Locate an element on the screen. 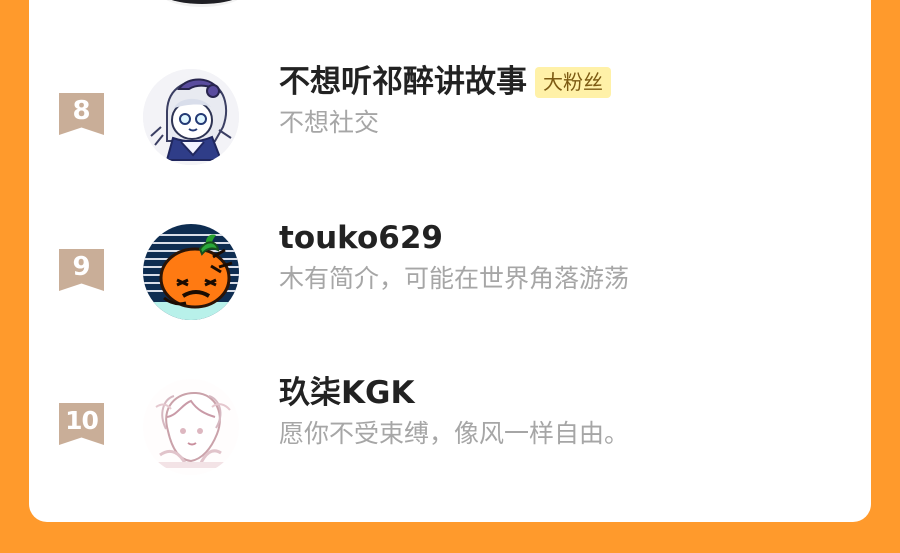  user-bio: 木有简介，可能在世界角落游荡 is located at coordinates (454, 278).